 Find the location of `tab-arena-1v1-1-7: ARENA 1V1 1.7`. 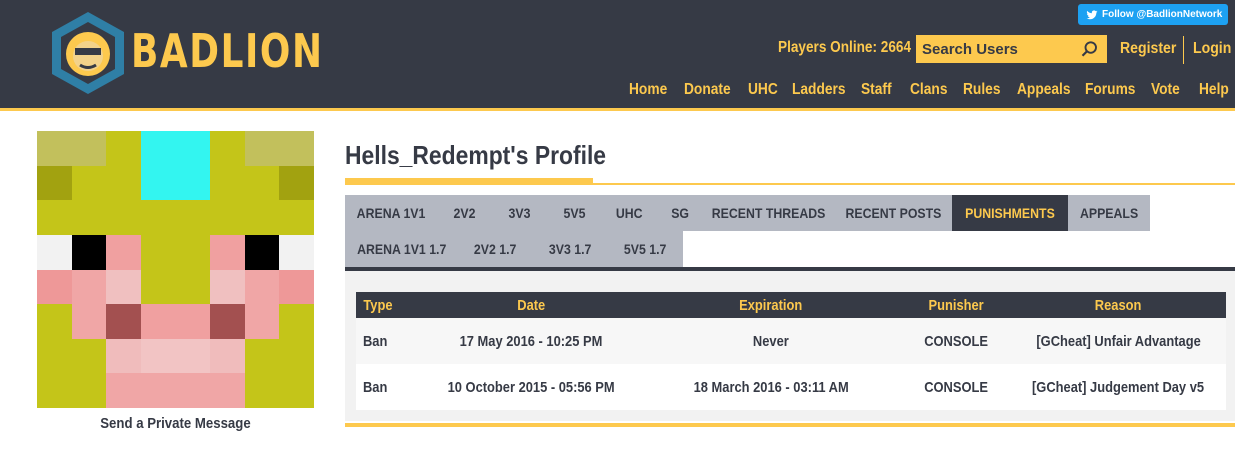

tab-arena-1v1-1-7: ARENA 1V1 1.7 is located at coordinates (401, 249).